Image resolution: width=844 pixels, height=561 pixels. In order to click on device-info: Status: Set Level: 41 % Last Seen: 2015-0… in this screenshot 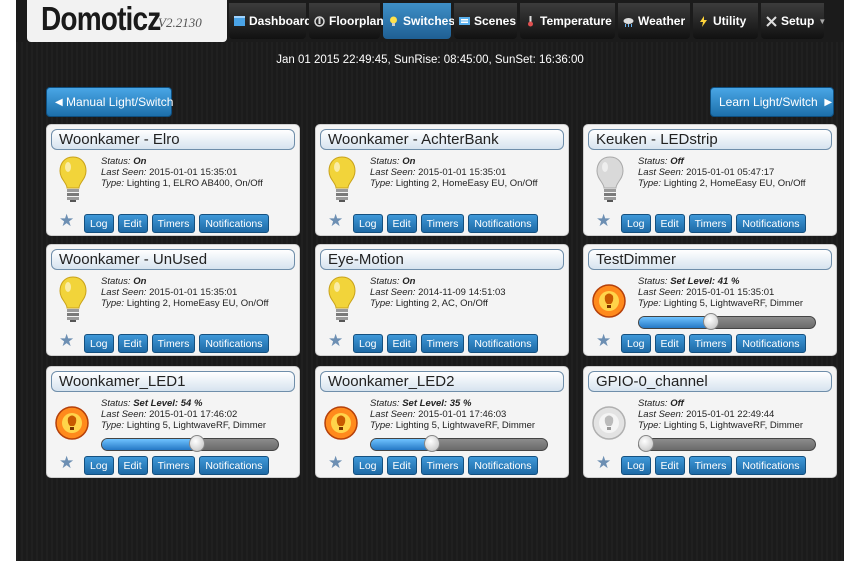, I will do `click(720, 292)`.